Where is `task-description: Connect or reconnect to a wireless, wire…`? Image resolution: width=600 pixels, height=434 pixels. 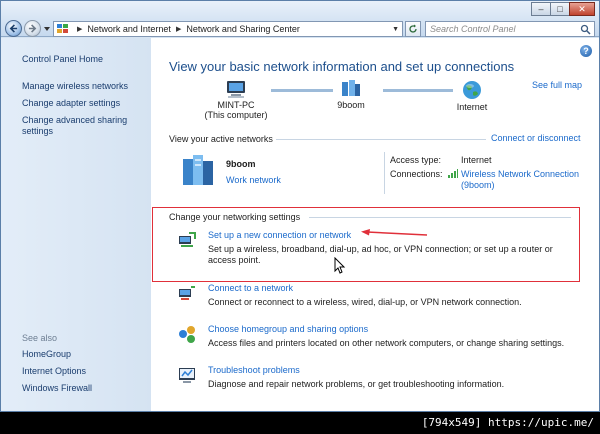 task-description: Connect or reconnect to a wireless, wire… is located at coordinates (365, 302).